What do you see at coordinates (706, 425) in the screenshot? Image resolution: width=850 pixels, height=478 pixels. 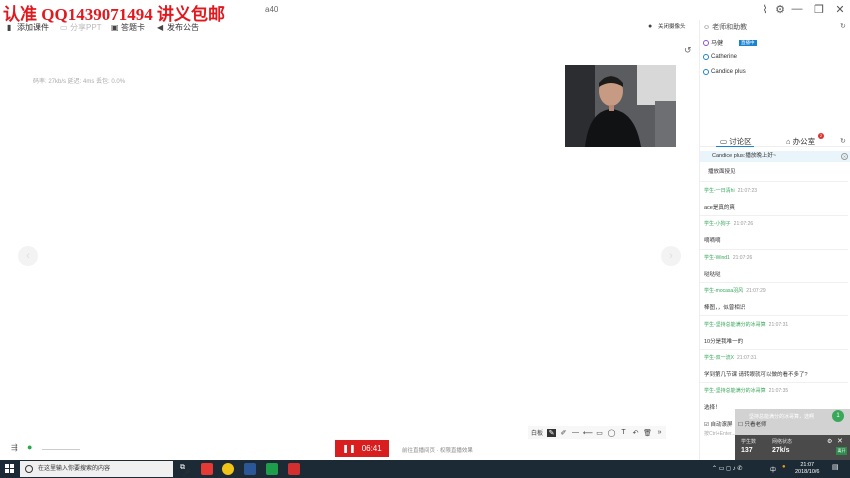 I see `auto-scroll-checkbox: ☑` at bounding box center [706, 425].